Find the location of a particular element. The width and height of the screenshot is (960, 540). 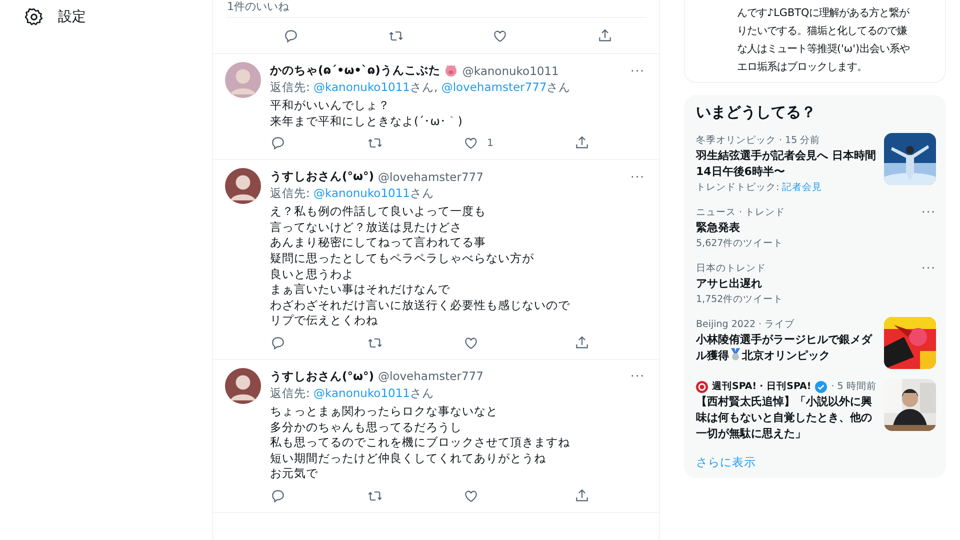

trend-meta: Beijing 2022 · ライブ is located at coordinates (746, 325).